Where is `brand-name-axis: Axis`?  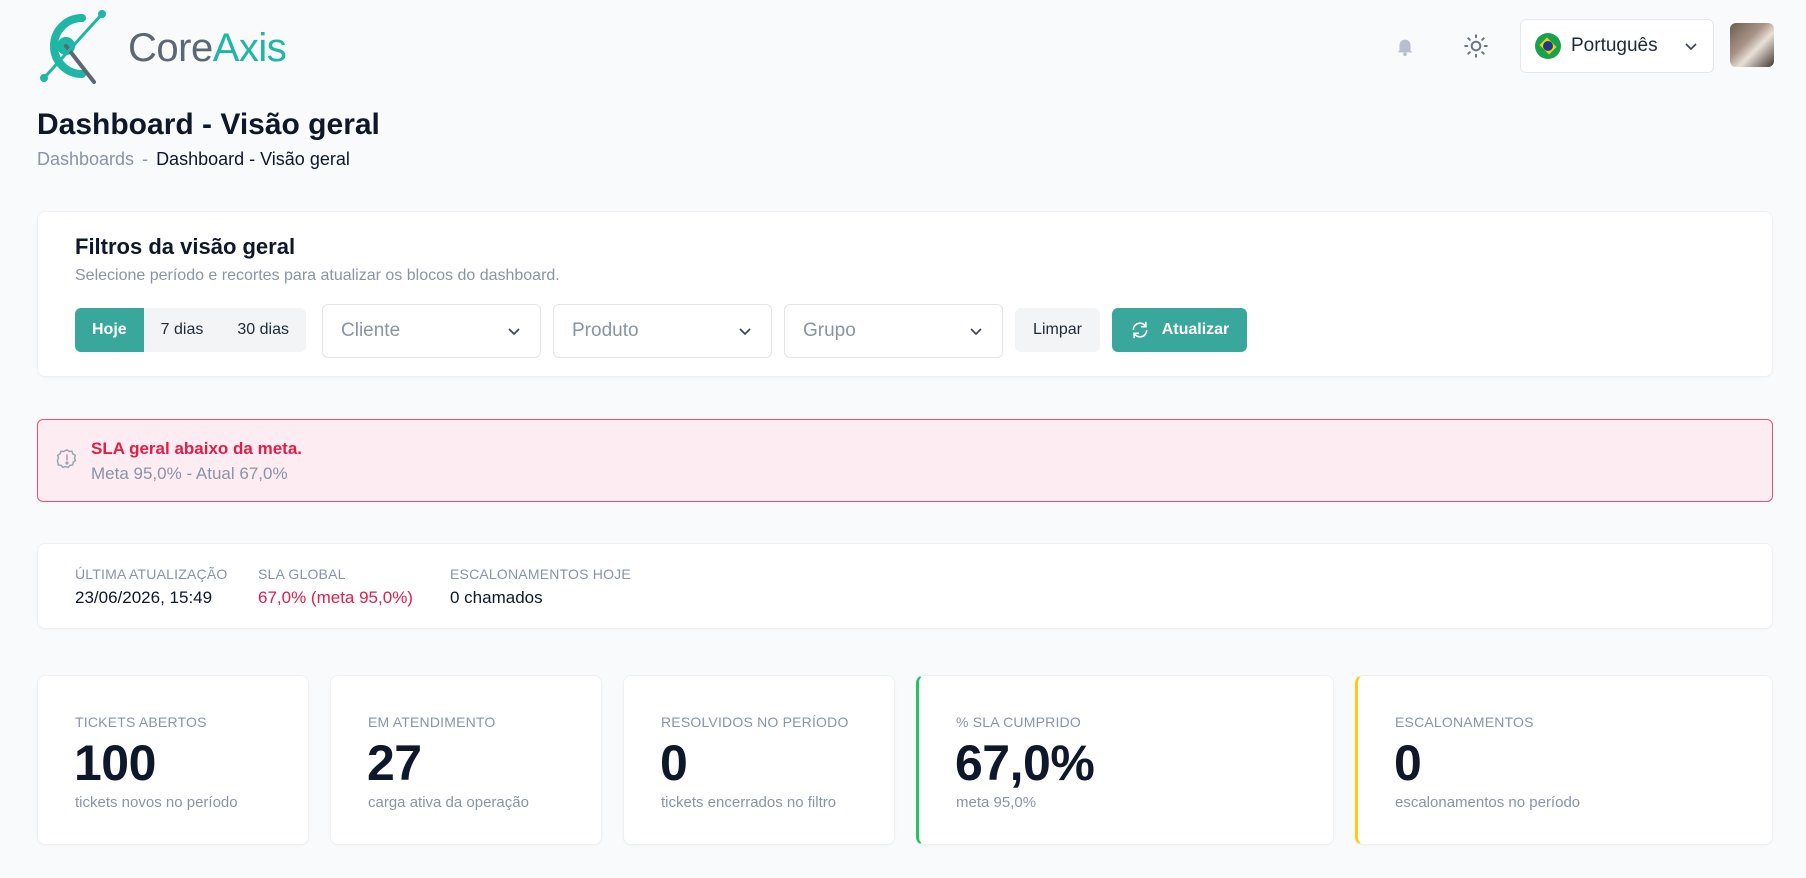
brand-name-axis: Axis is located at coordinates (249, 47).